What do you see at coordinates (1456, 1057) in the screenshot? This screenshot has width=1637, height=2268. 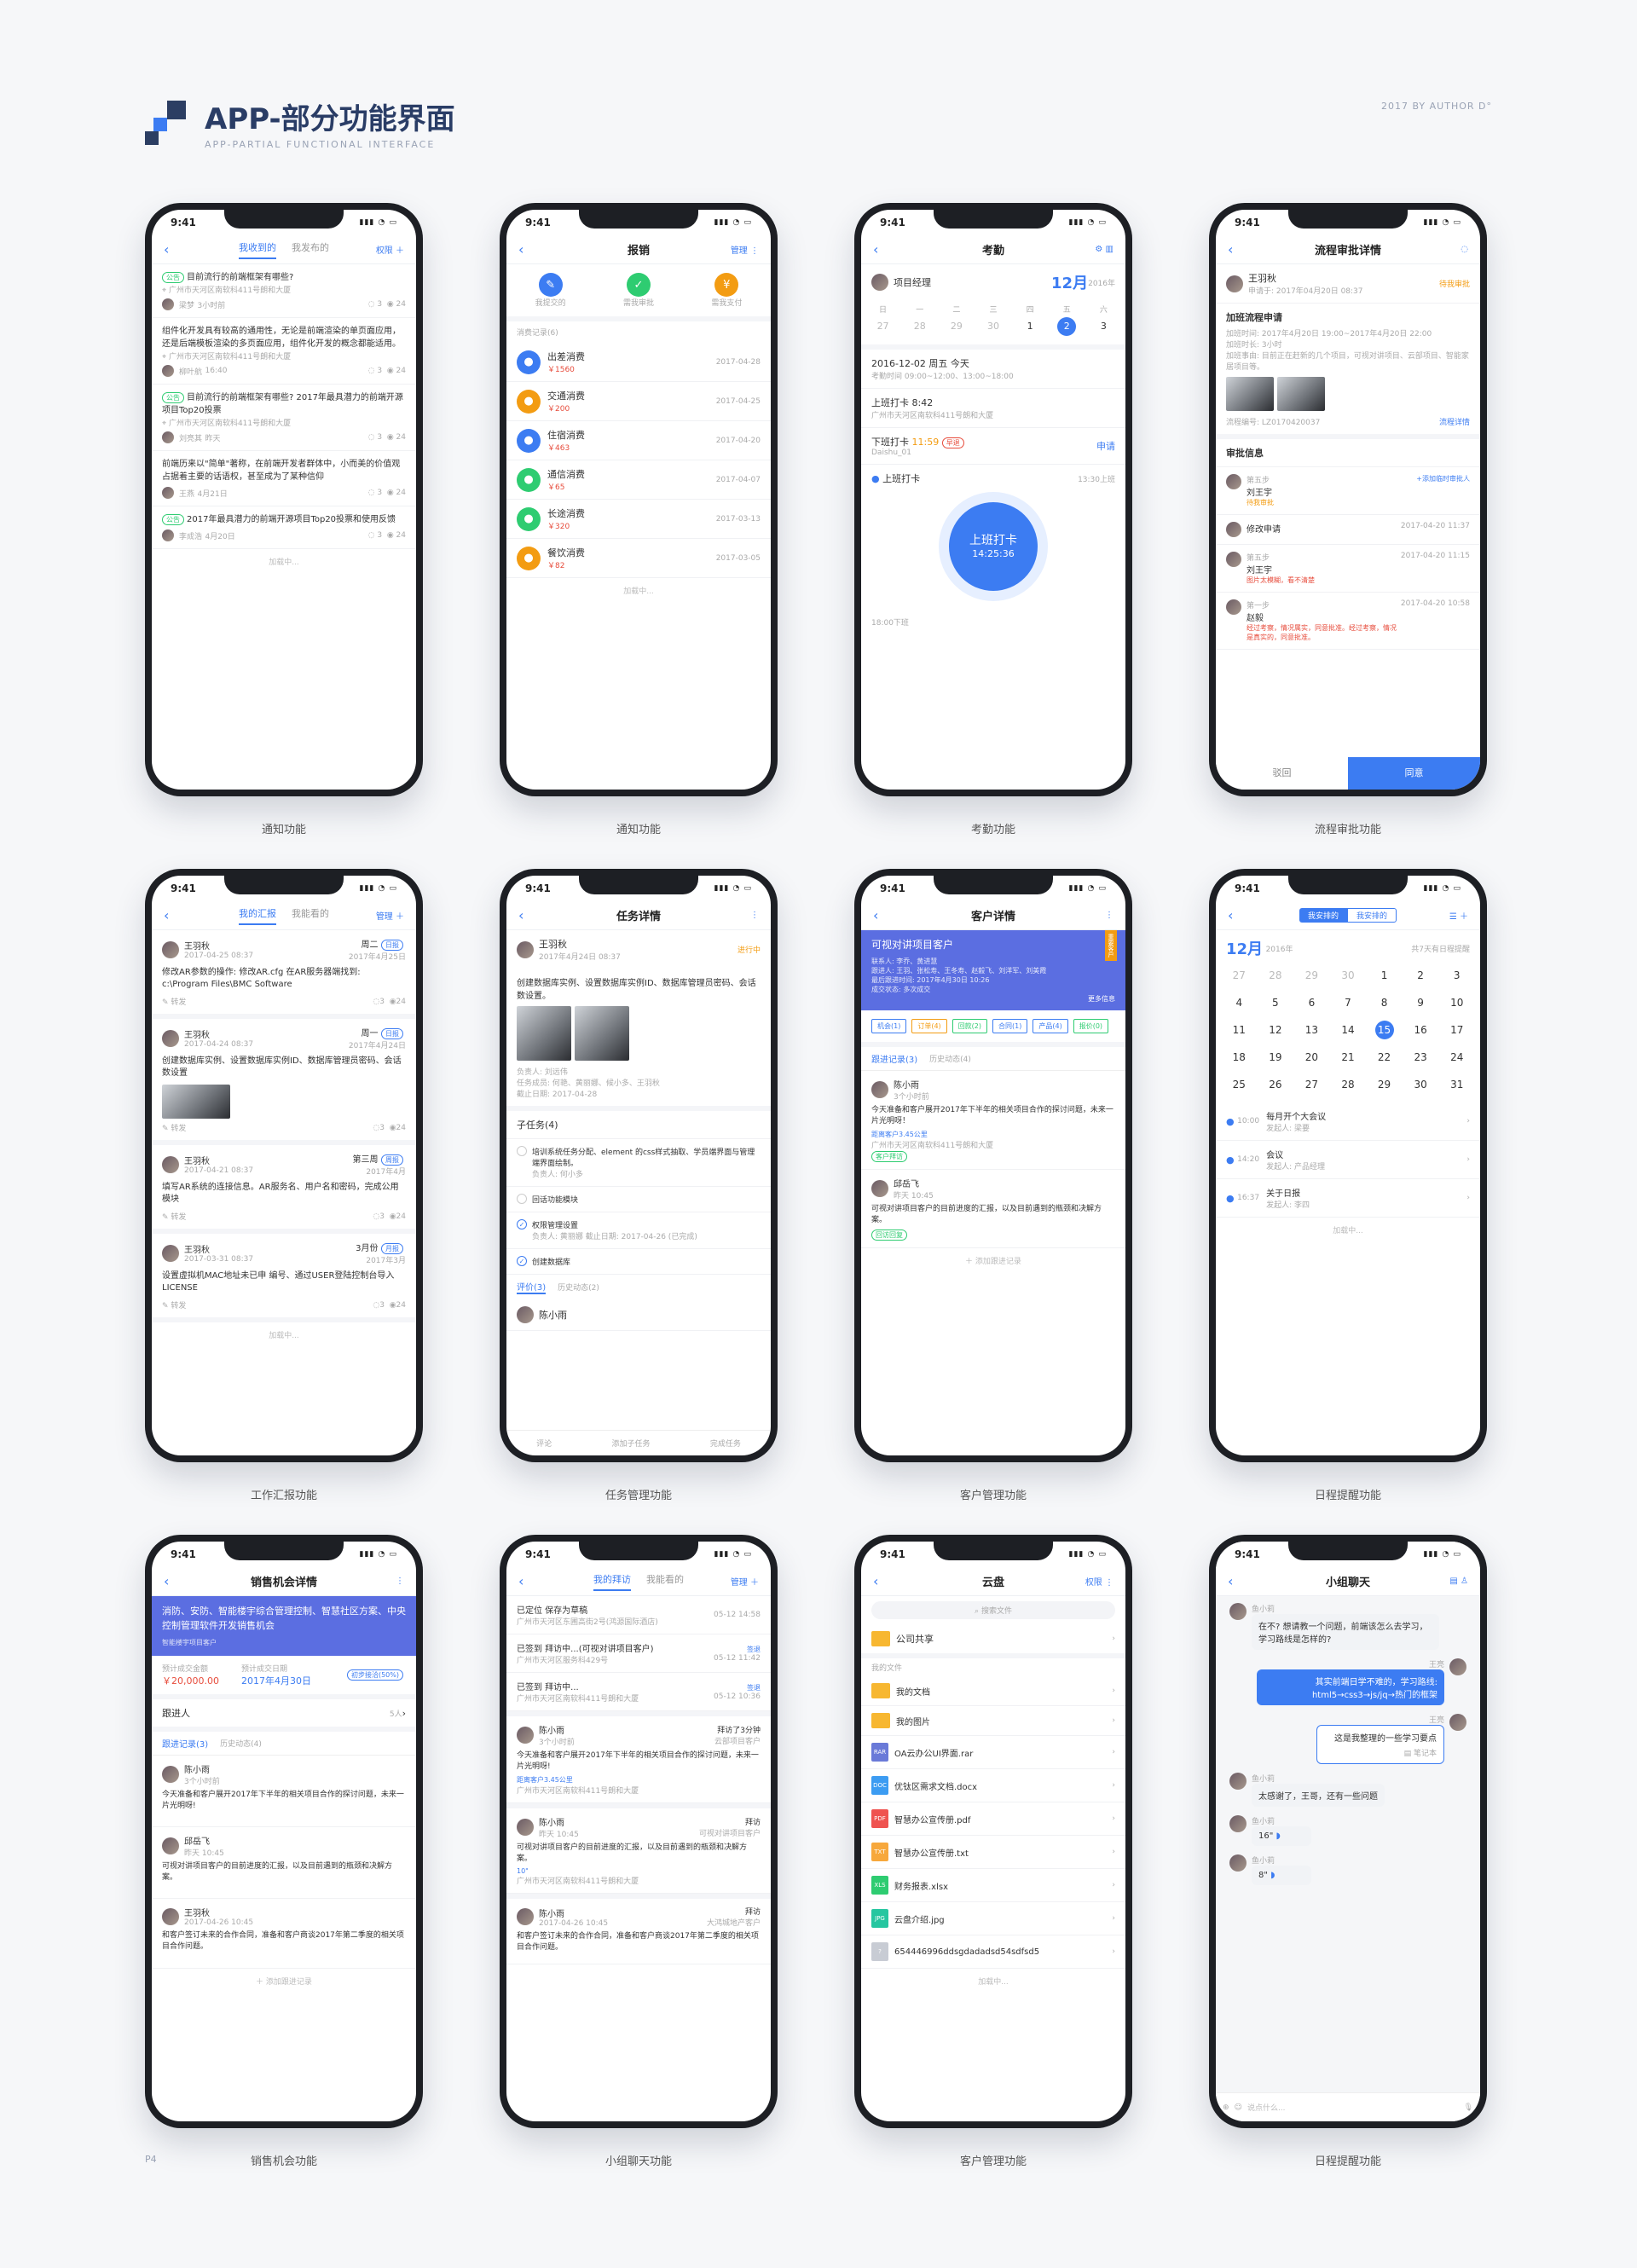 I see `calendar-day: 24` at bounding box center [1456, 1057].